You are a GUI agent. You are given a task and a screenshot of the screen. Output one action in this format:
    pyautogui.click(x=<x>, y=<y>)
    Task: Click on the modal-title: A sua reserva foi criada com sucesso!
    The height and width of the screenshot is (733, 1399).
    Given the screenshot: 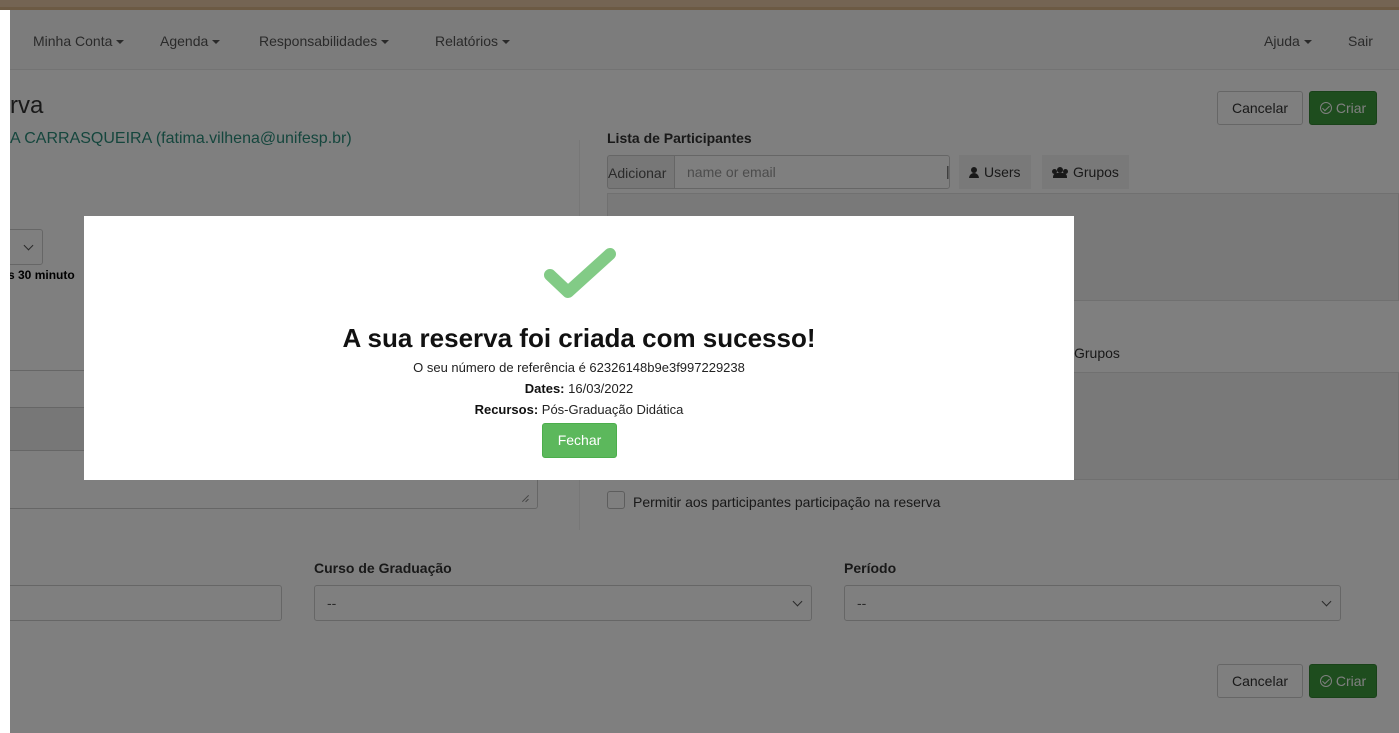 What is the action you would take?
    pyautogui.click(x=579, y=338)
    